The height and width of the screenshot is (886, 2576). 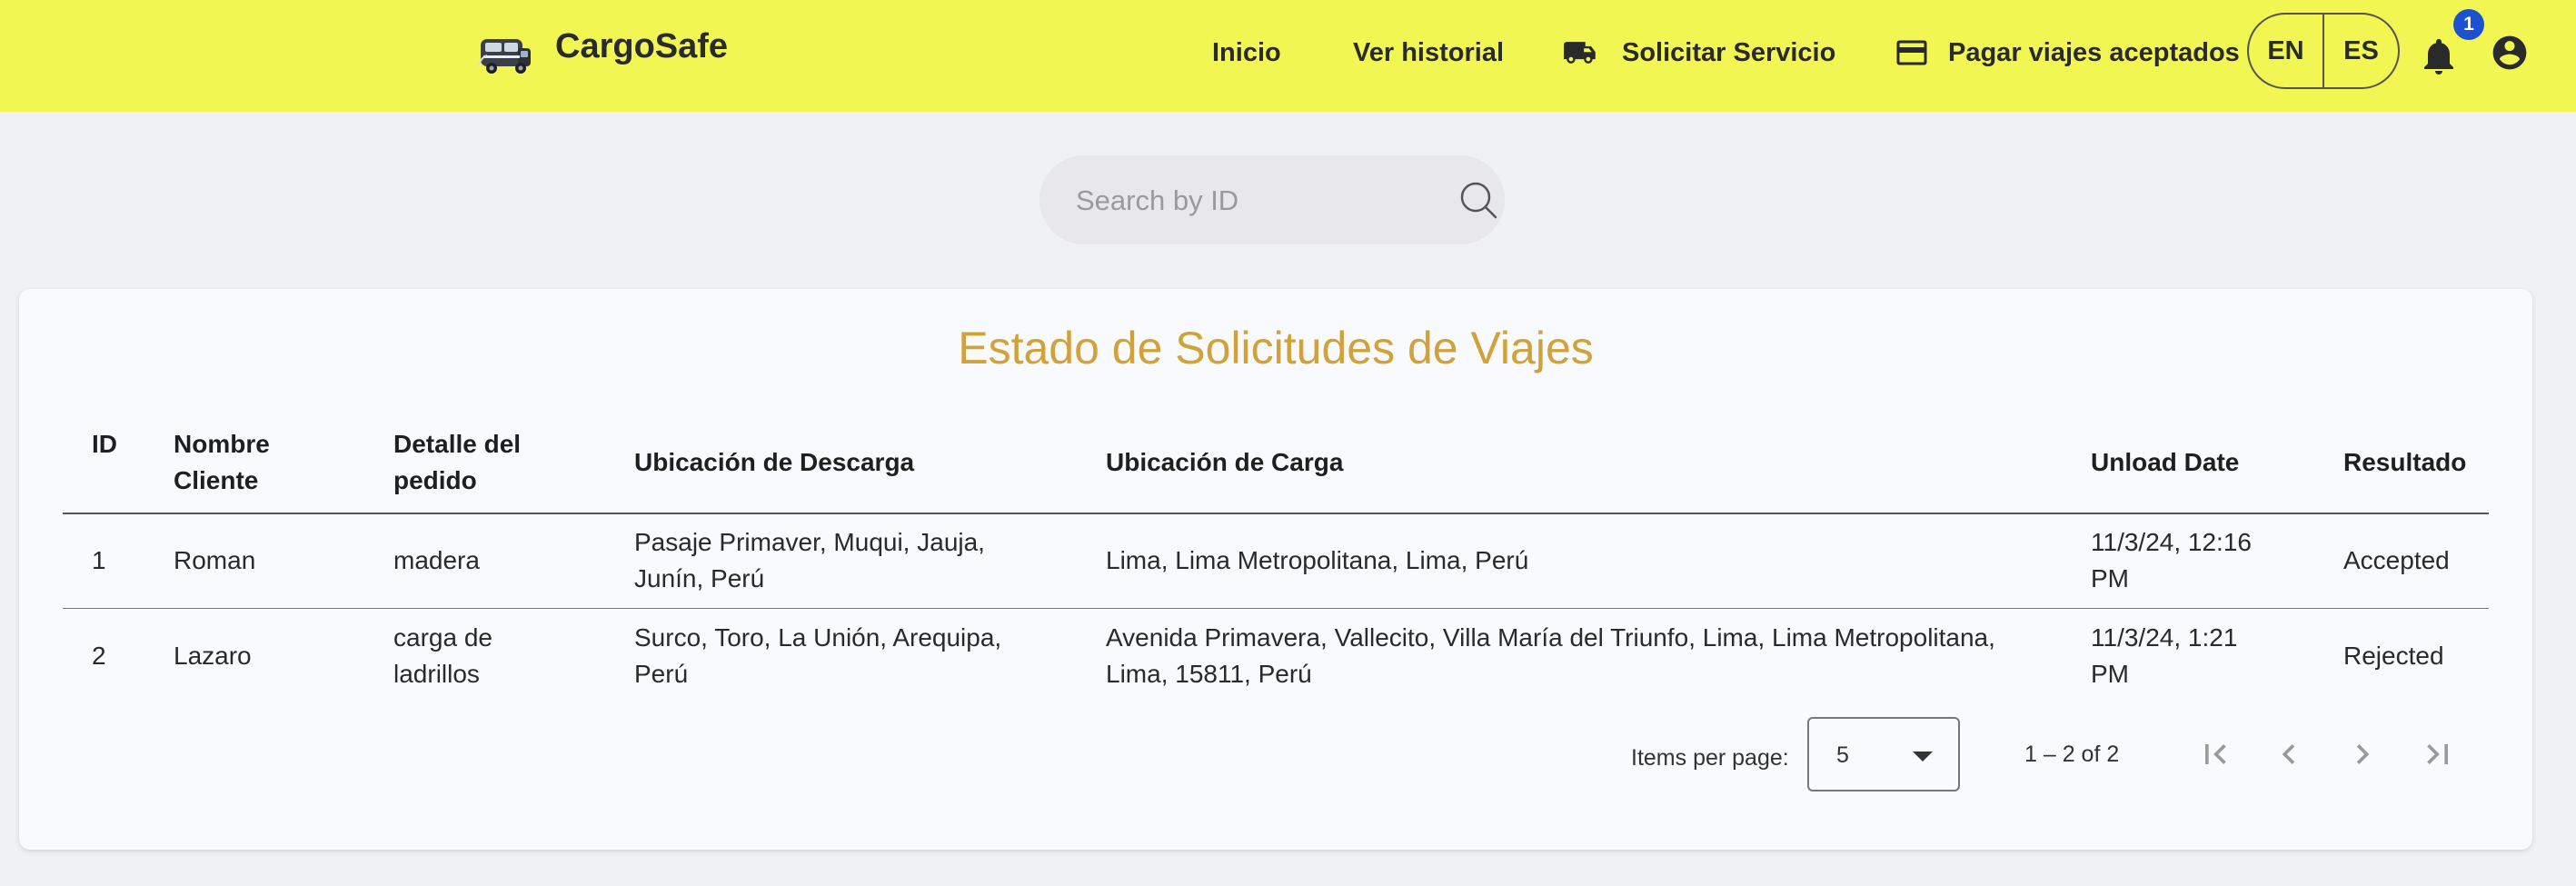 I want to click on row-divider, so click(x=1276, y=608).